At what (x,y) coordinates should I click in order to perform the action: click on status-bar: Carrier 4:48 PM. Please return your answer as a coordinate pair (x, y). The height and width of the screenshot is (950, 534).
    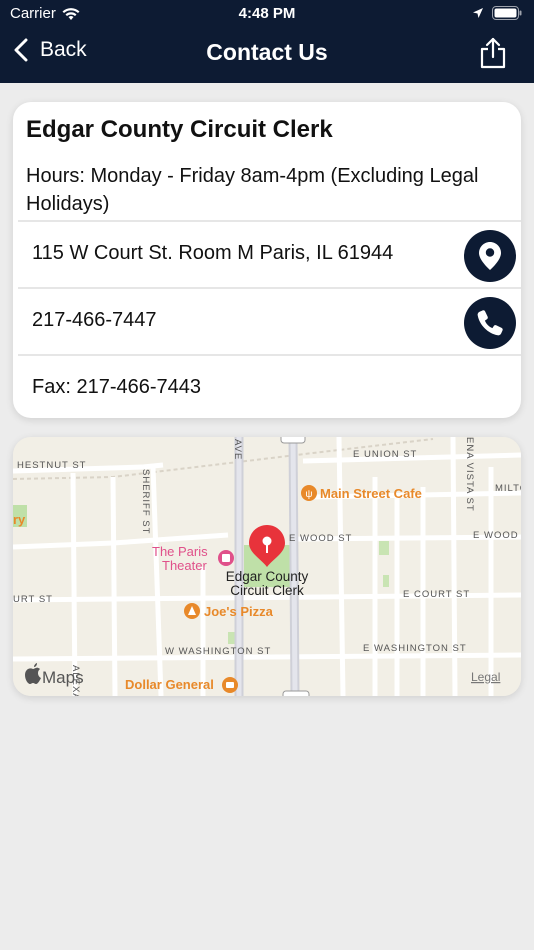
    Looking at the image, I should click on (267, 14).